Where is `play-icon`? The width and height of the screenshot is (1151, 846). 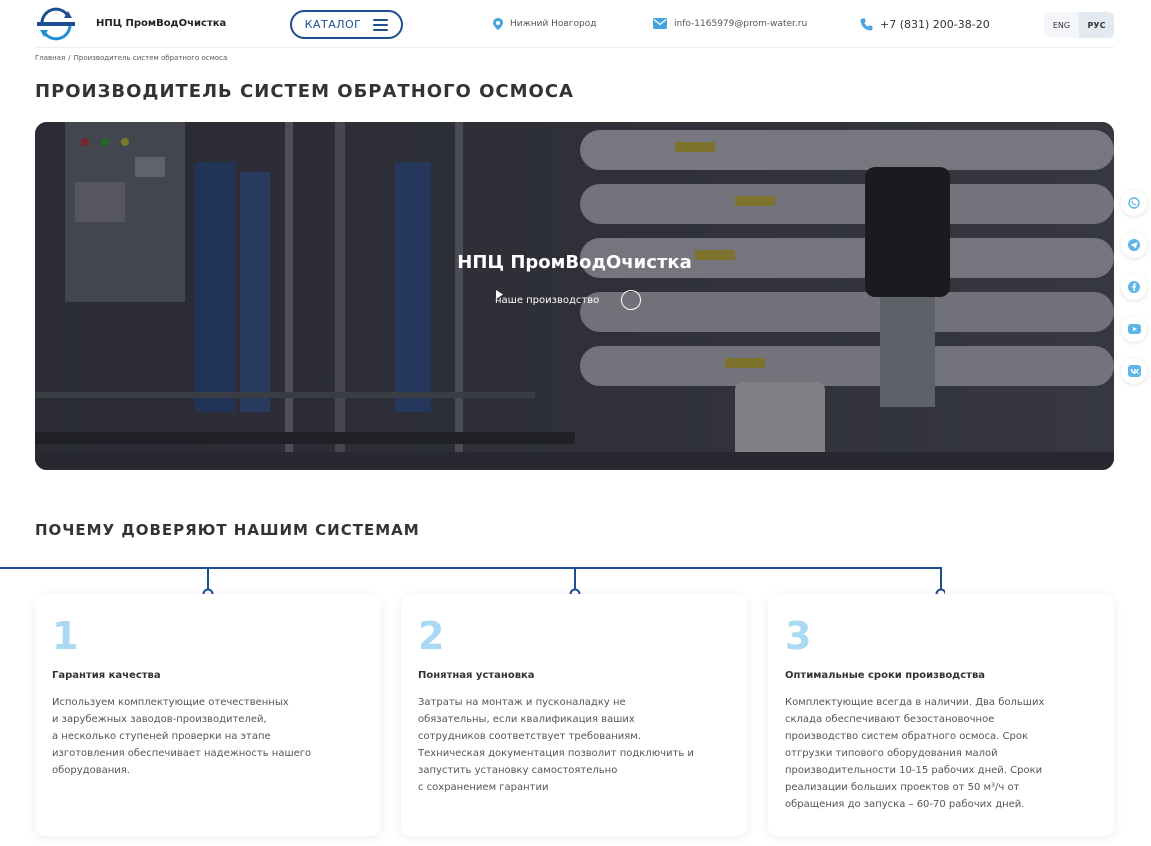 play-icon is located at coordinates (569, 300).